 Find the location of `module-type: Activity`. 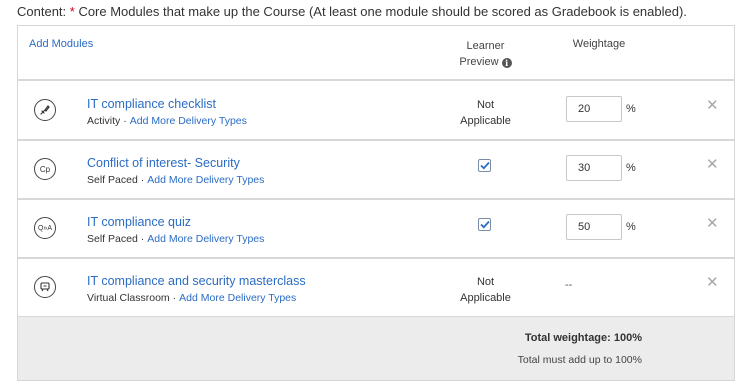

module-type: Activity is located at coordinates (104, 121).